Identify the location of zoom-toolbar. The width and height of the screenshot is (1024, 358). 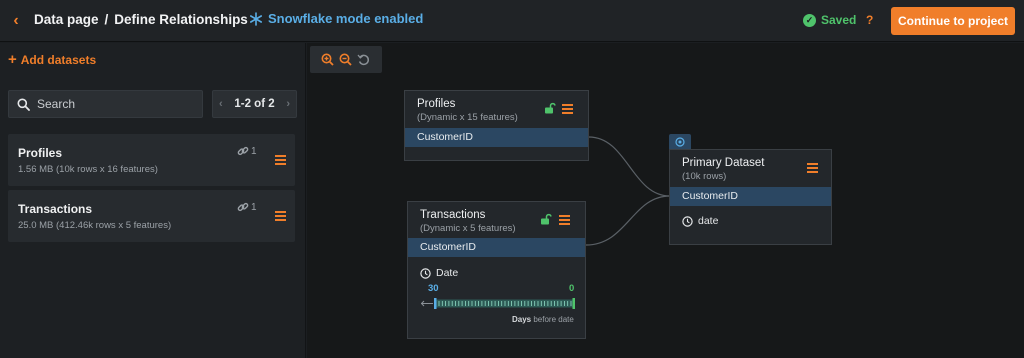
(346, 59).